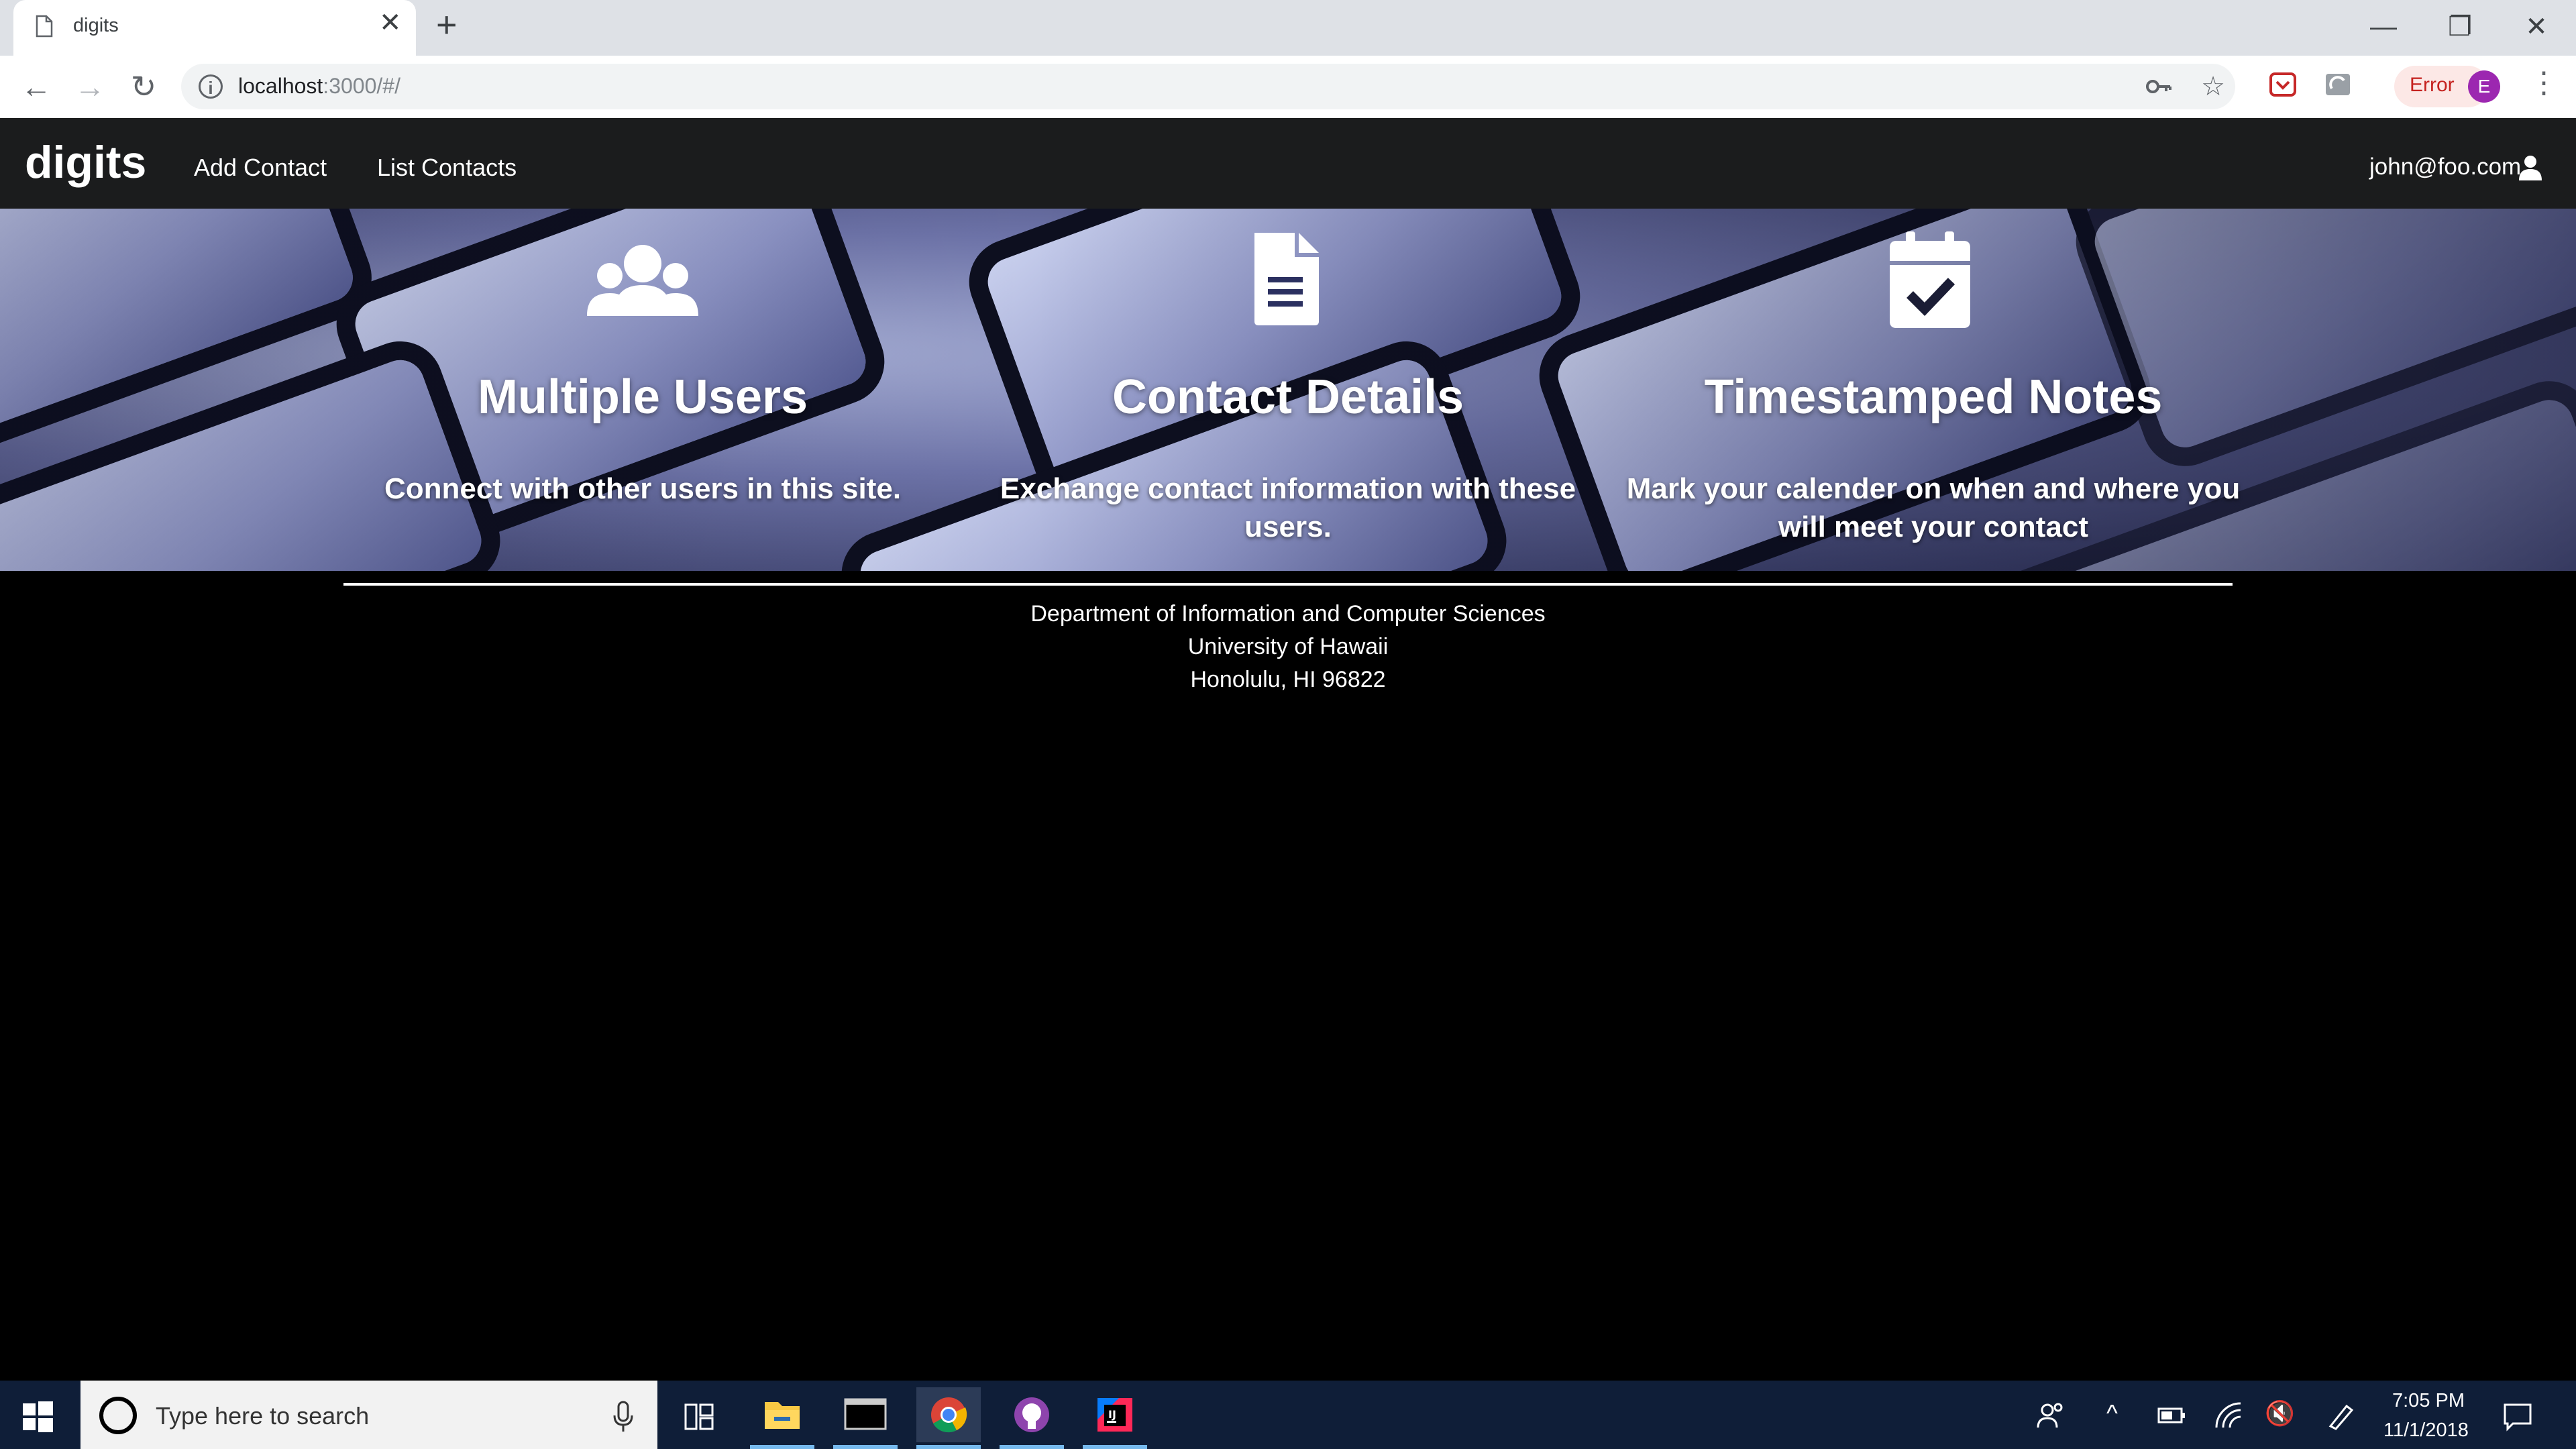 Image resolution: width=2576 pixels, height=1449 pixels. What do you see at coordinates (447, 168) in the screenshot?
I see `nav-list-contacts: List Contacts` at bounding box center [447, 168].